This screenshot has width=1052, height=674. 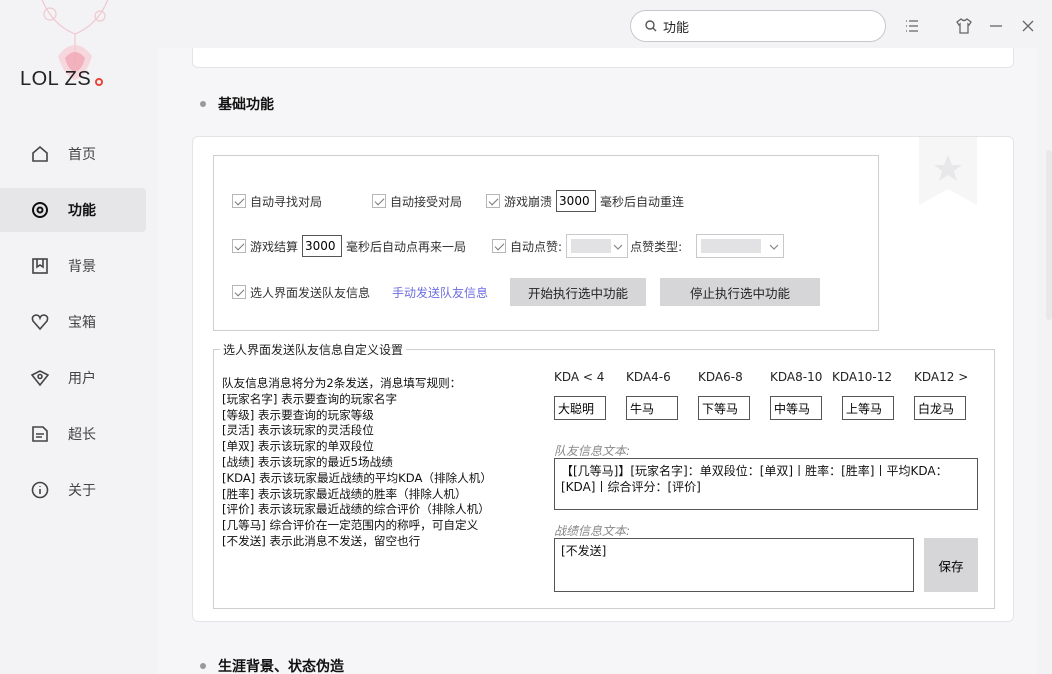 I want to click on send-info-checkbox: 选人界面发送队友信息, so click(x=301, y=292).